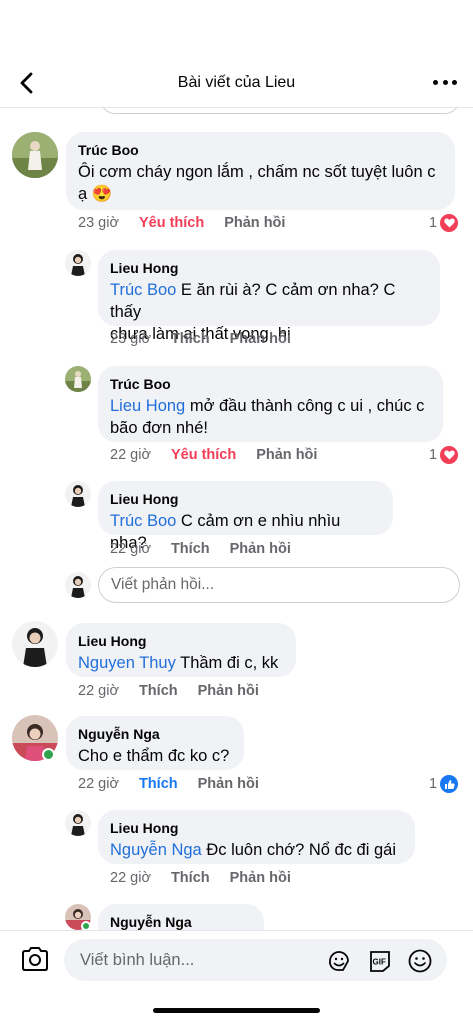 Image resolution: width=473 pixels, height=1024 pixels. What do you see at coordinates (127, 663) in the screenshot?
I see `mention-link: Nguyen Thuy` at bounding box center [127, 663].